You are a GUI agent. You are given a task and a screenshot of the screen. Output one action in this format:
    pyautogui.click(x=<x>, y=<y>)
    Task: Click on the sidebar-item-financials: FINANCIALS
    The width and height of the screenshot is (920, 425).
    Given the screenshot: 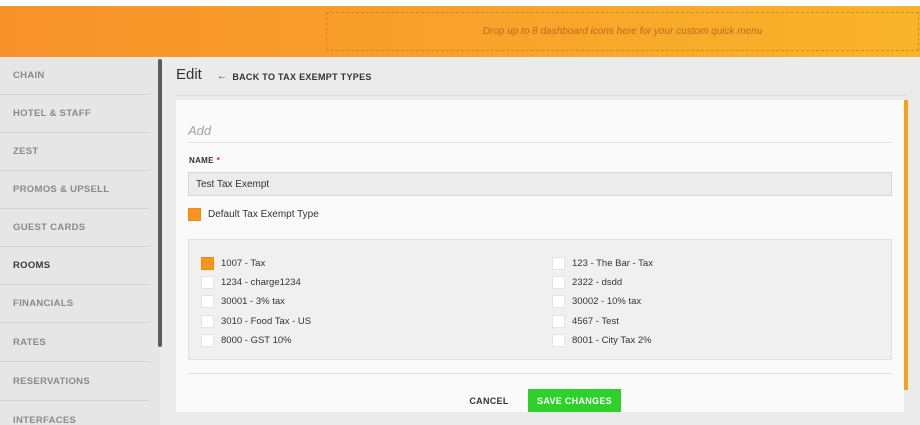 What is the action you would take?
    pyautogui.click(x=75, y=304)
    